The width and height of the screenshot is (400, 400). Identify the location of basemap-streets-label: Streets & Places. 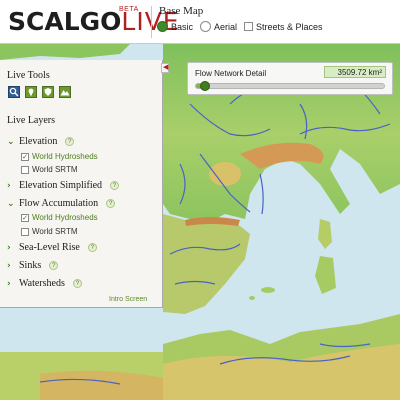
(289, 26).